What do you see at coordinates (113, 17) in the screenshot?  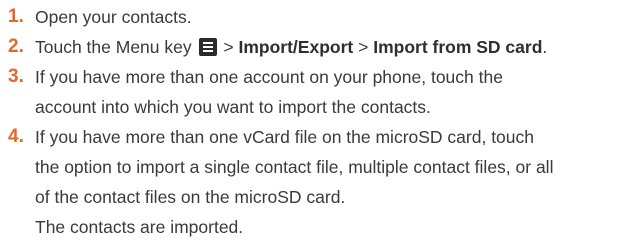 I see `step-line: Open your contacts.` at bounding box center [113, 17].